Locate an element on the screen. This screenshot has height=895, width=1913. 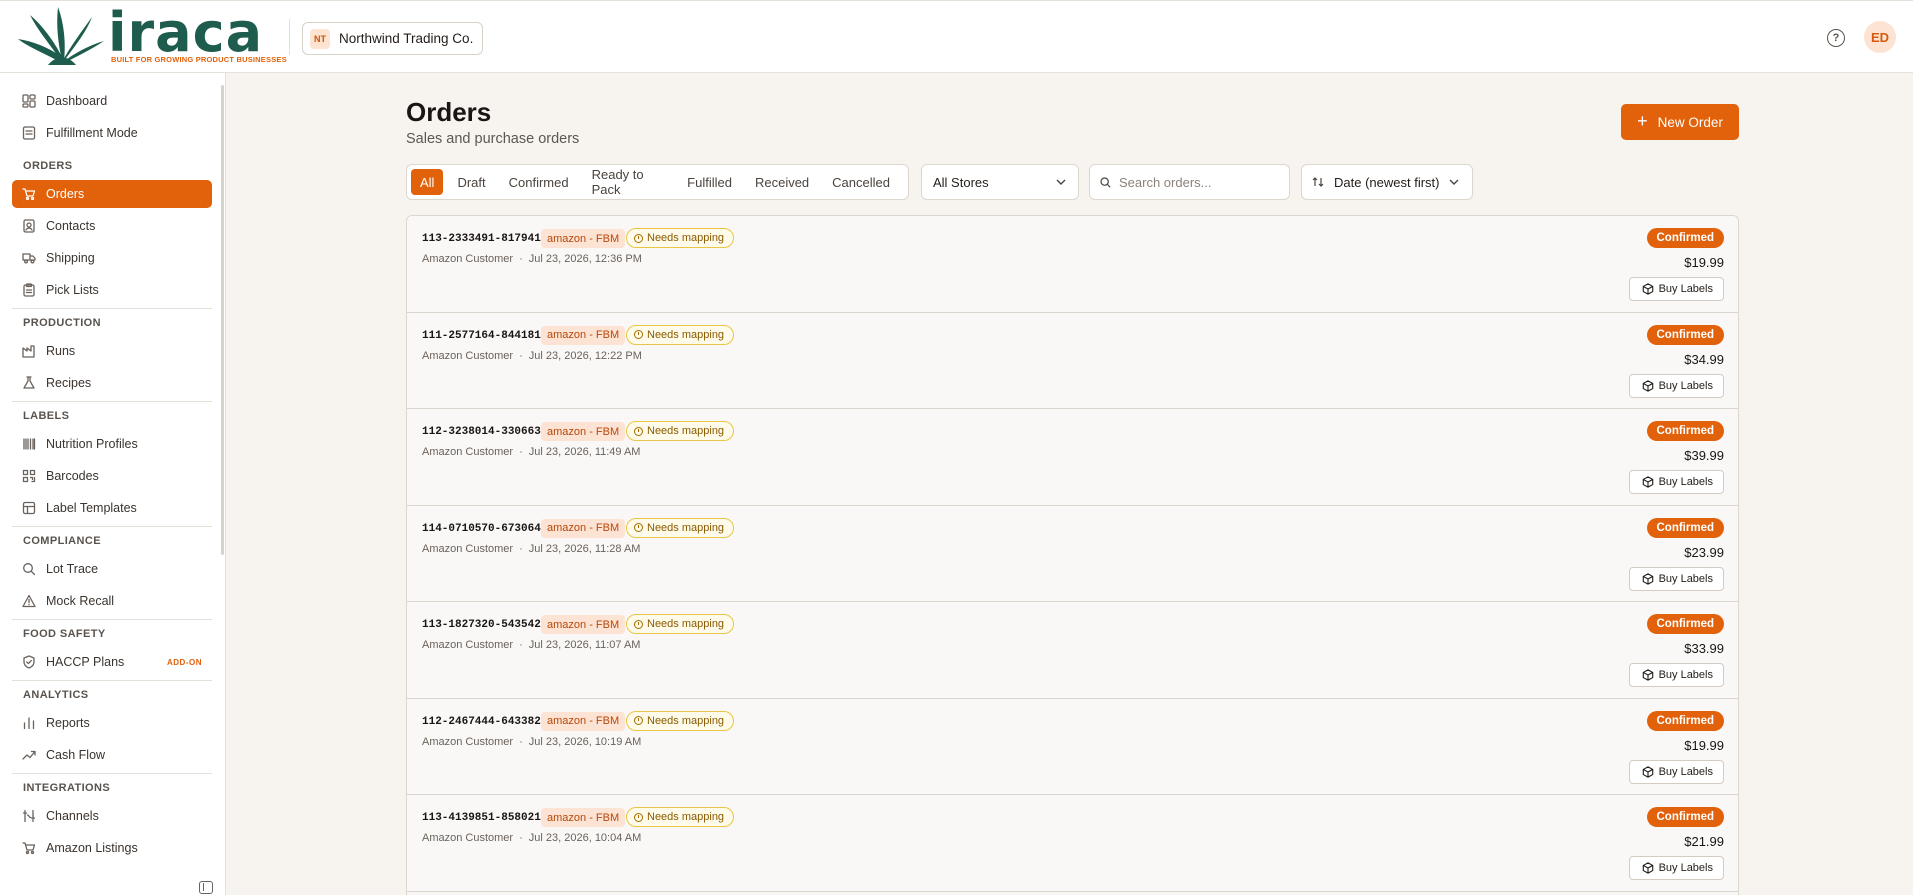
package-icon is located at coordinates (1647, 868).